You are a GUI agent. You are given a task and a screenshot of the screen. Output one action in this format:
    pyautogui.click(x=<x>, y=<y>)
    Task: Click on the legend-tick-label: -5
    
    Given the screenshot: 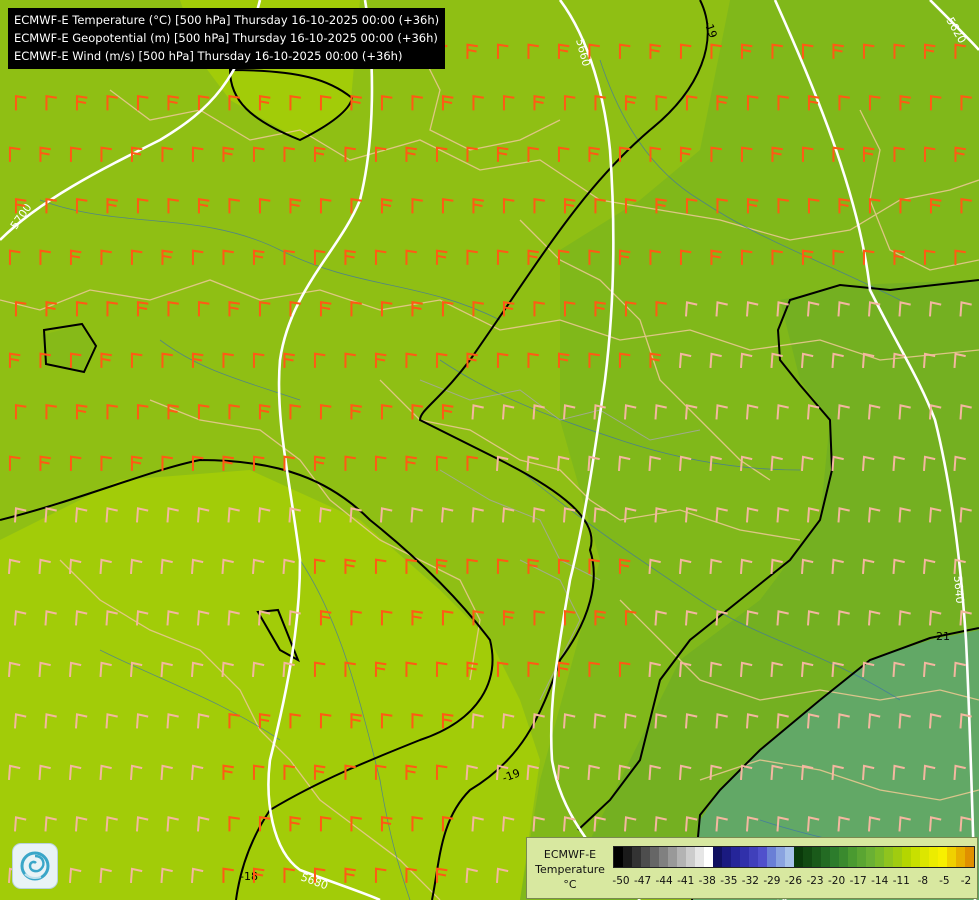 What is the action you would take?
    pyautogui.click(x=944, y=881)
    